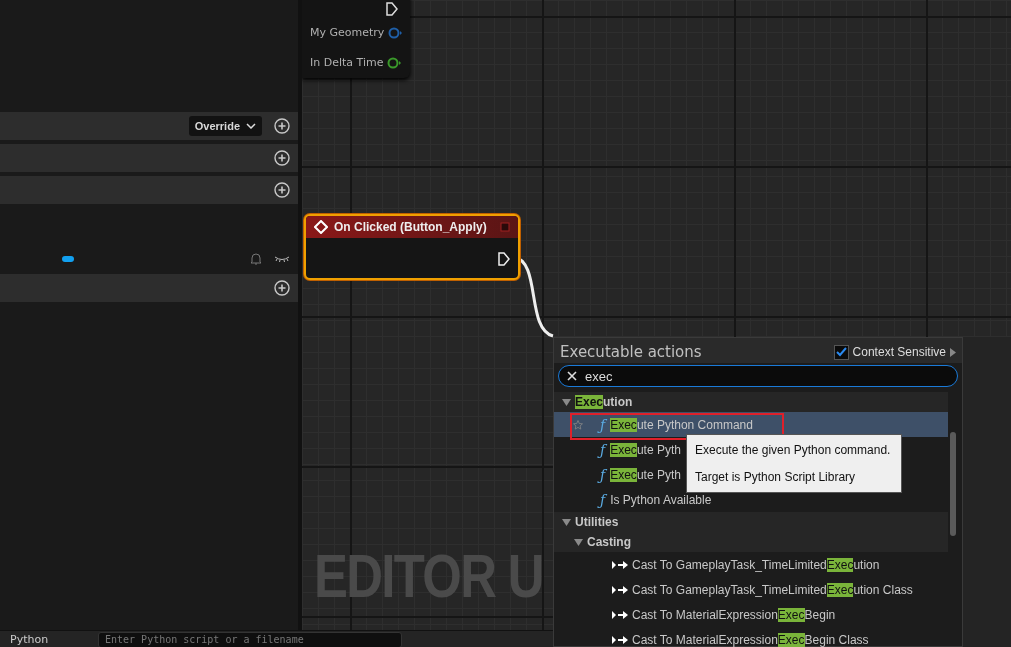 The width and height of the screenshot is (1011, 647). I want to click on tooltip-text: Target is Python Script Library, so click(776, 477).